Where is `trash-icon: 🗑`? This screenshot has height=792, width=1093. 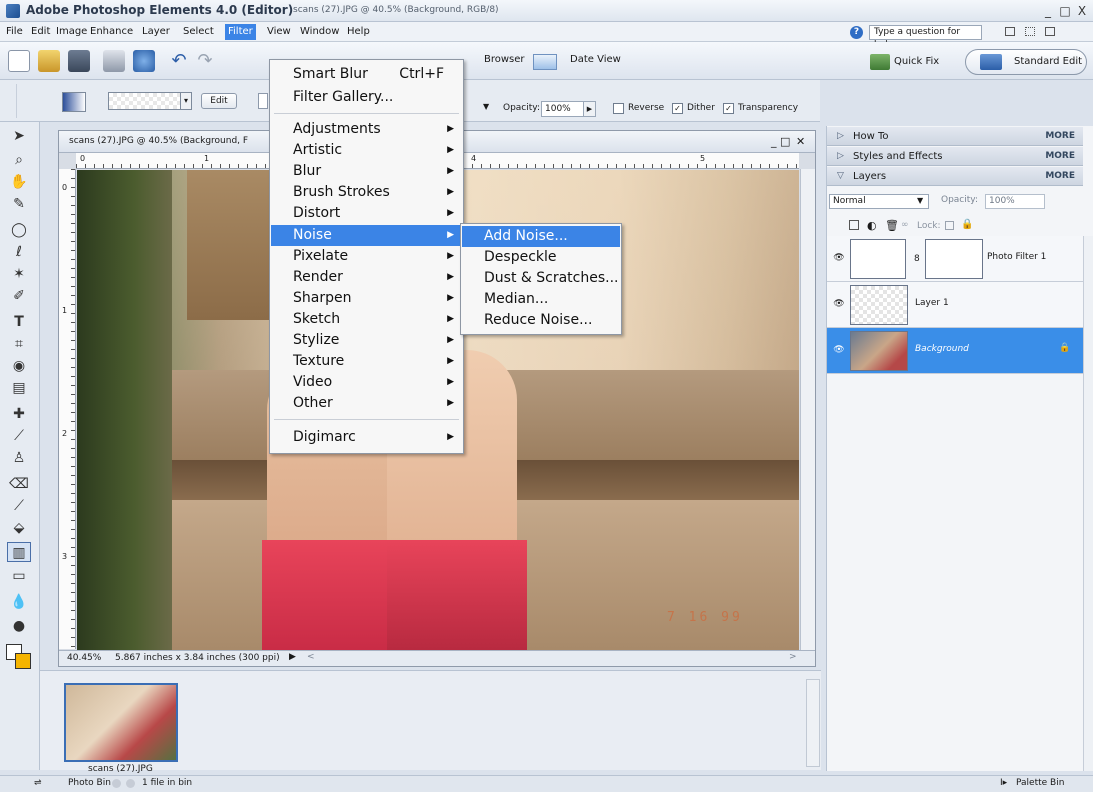 trash-icon: 🗑 is located at coordinates (892, 225).